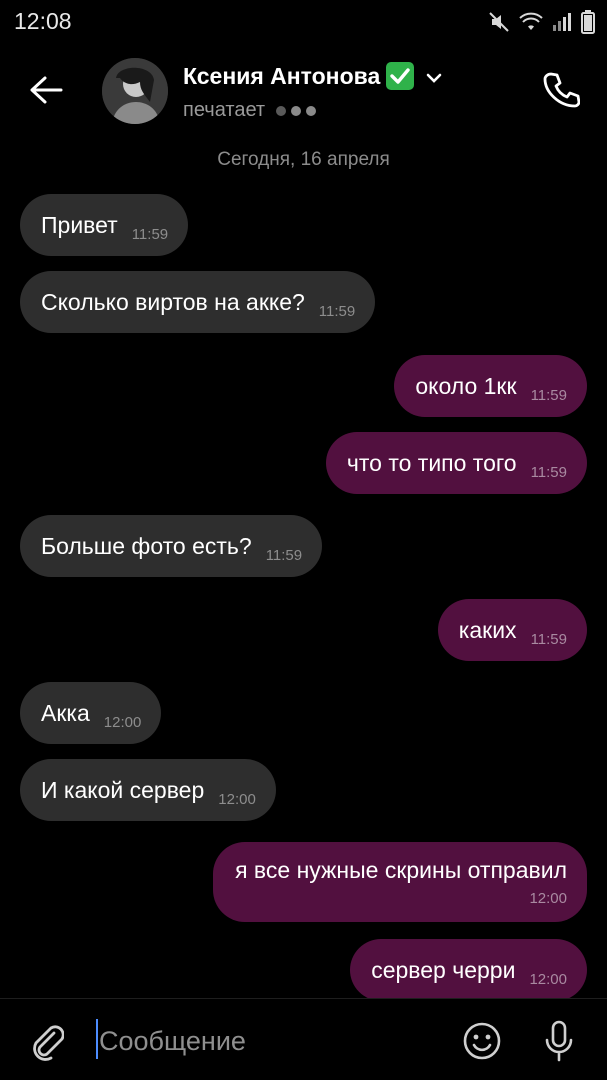 Image resolution: width=607 pixels, height=1080 pixels. I want to click on message-text: И какой сервер, so click(123, 789).